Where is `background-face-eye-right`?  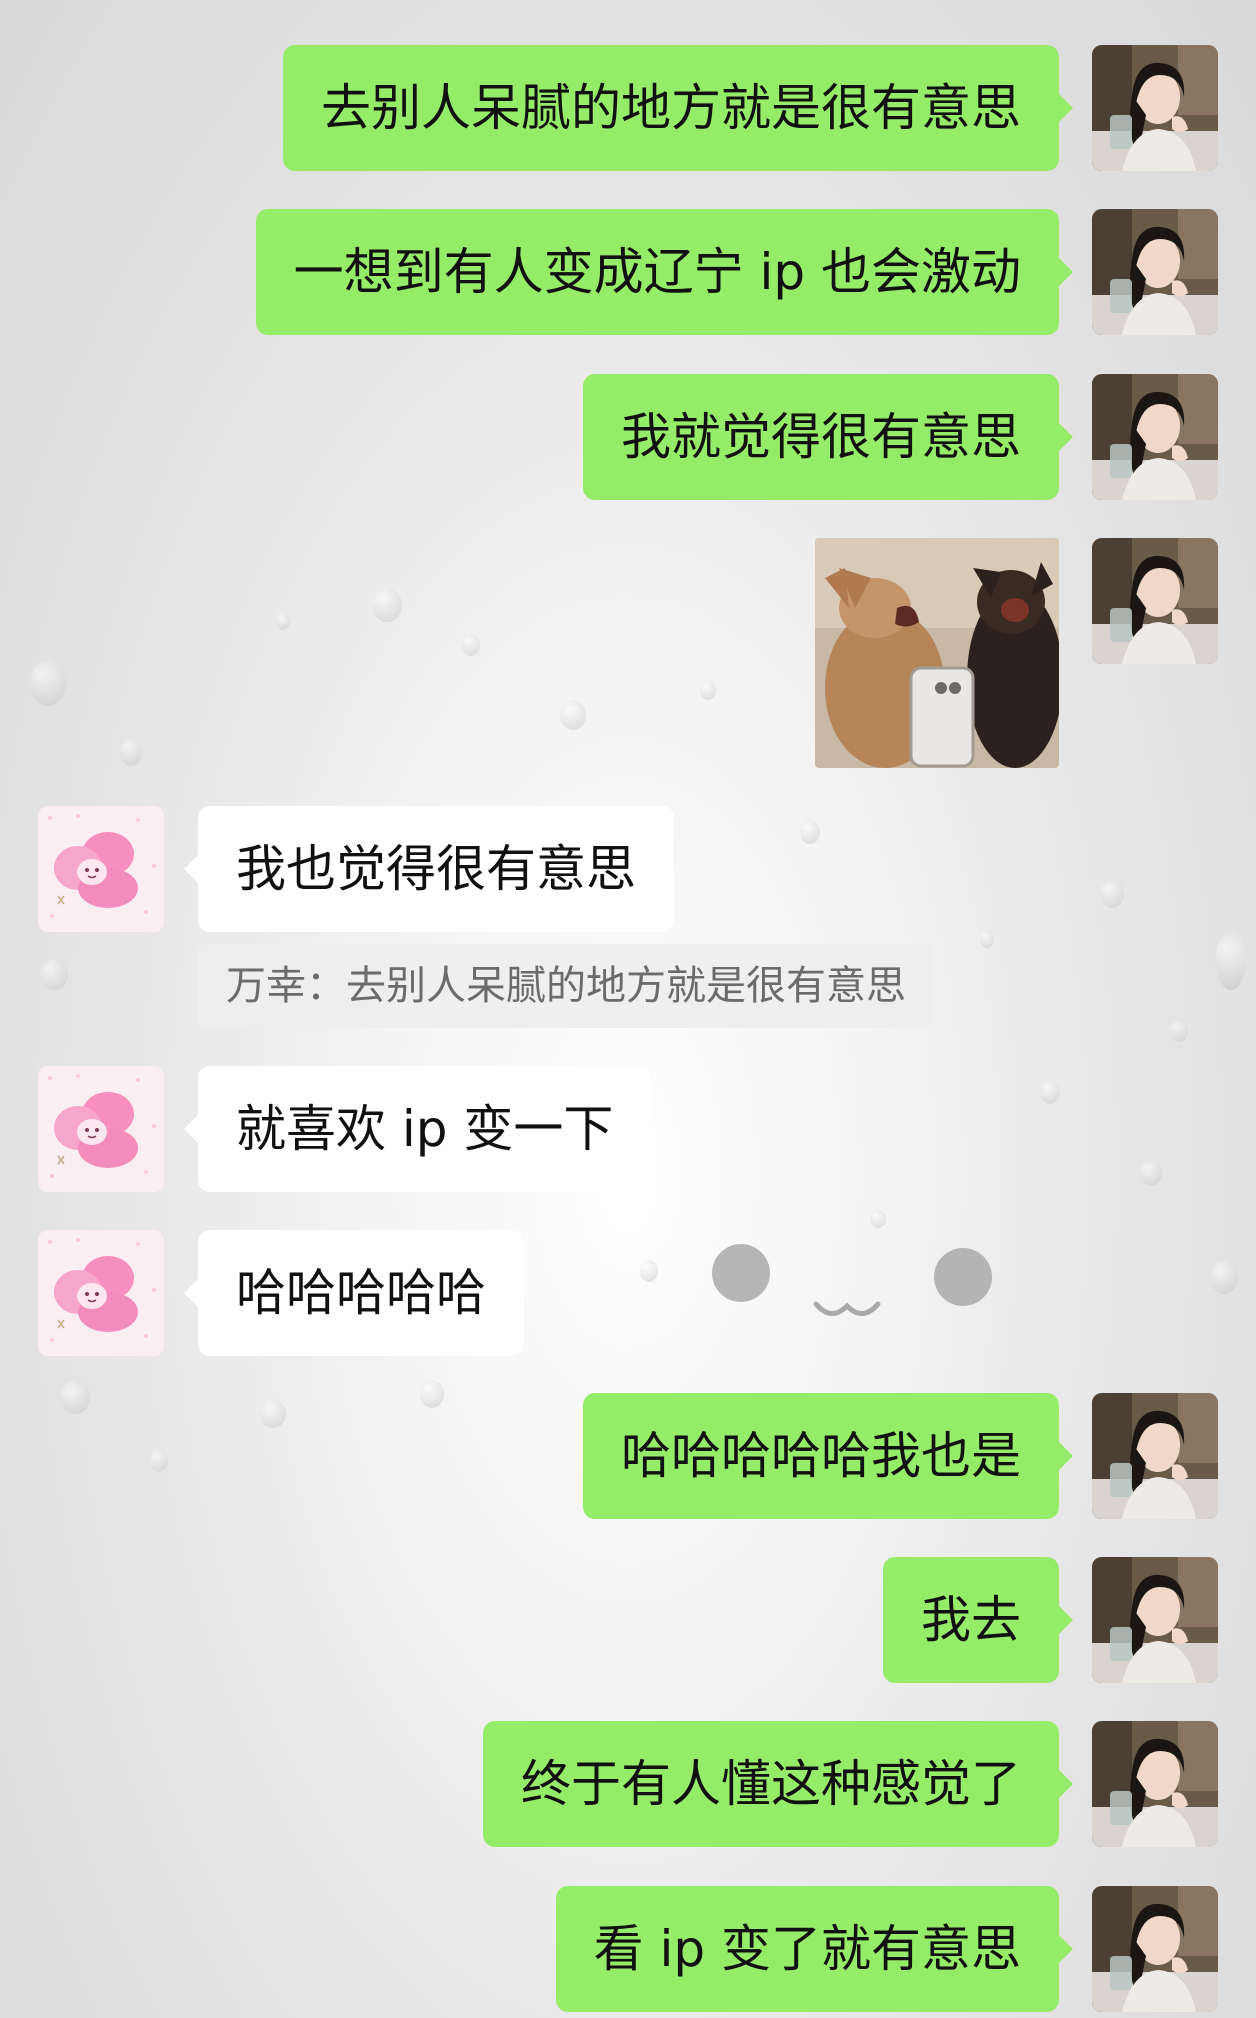 background-face-eye-right is located at coordinates (963, 1277).